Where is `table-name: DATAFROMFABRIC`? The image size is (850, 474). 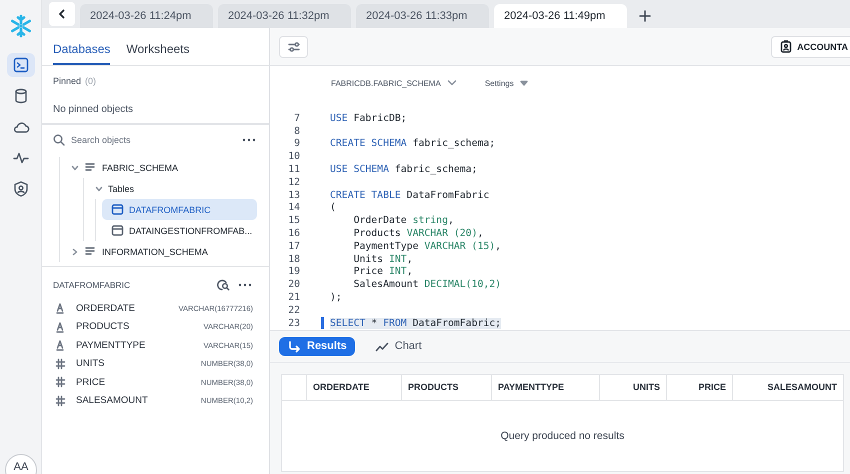
table-name: DATAFROMFABRIC is located at coordinates (92, 285).